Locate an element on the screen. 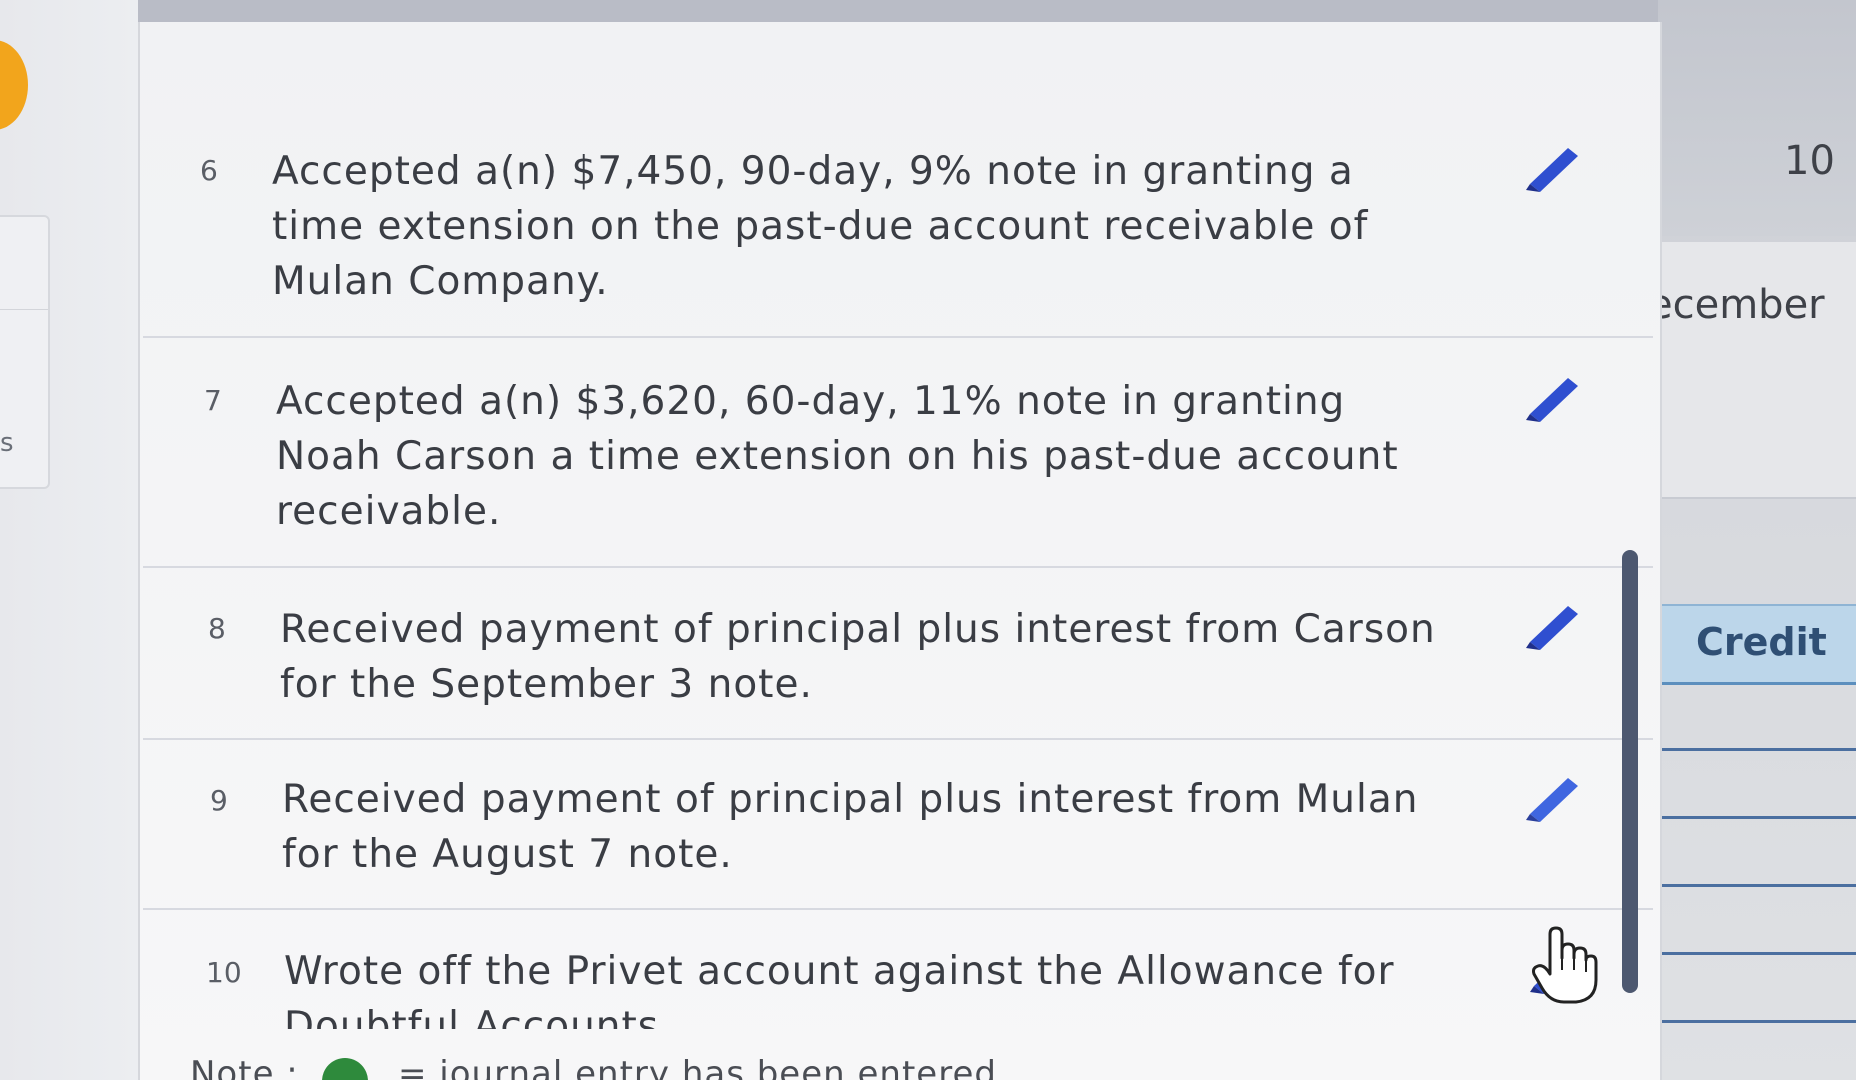 This screenshot has width=1856, height=1080. left-partial-label: s is located at coordinates (7, 443).